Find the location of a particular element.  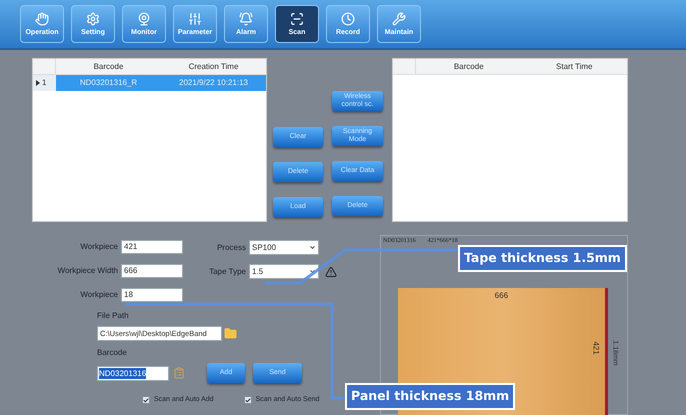

barcode-field: ND03201316 is located at coordinates (133, 373).